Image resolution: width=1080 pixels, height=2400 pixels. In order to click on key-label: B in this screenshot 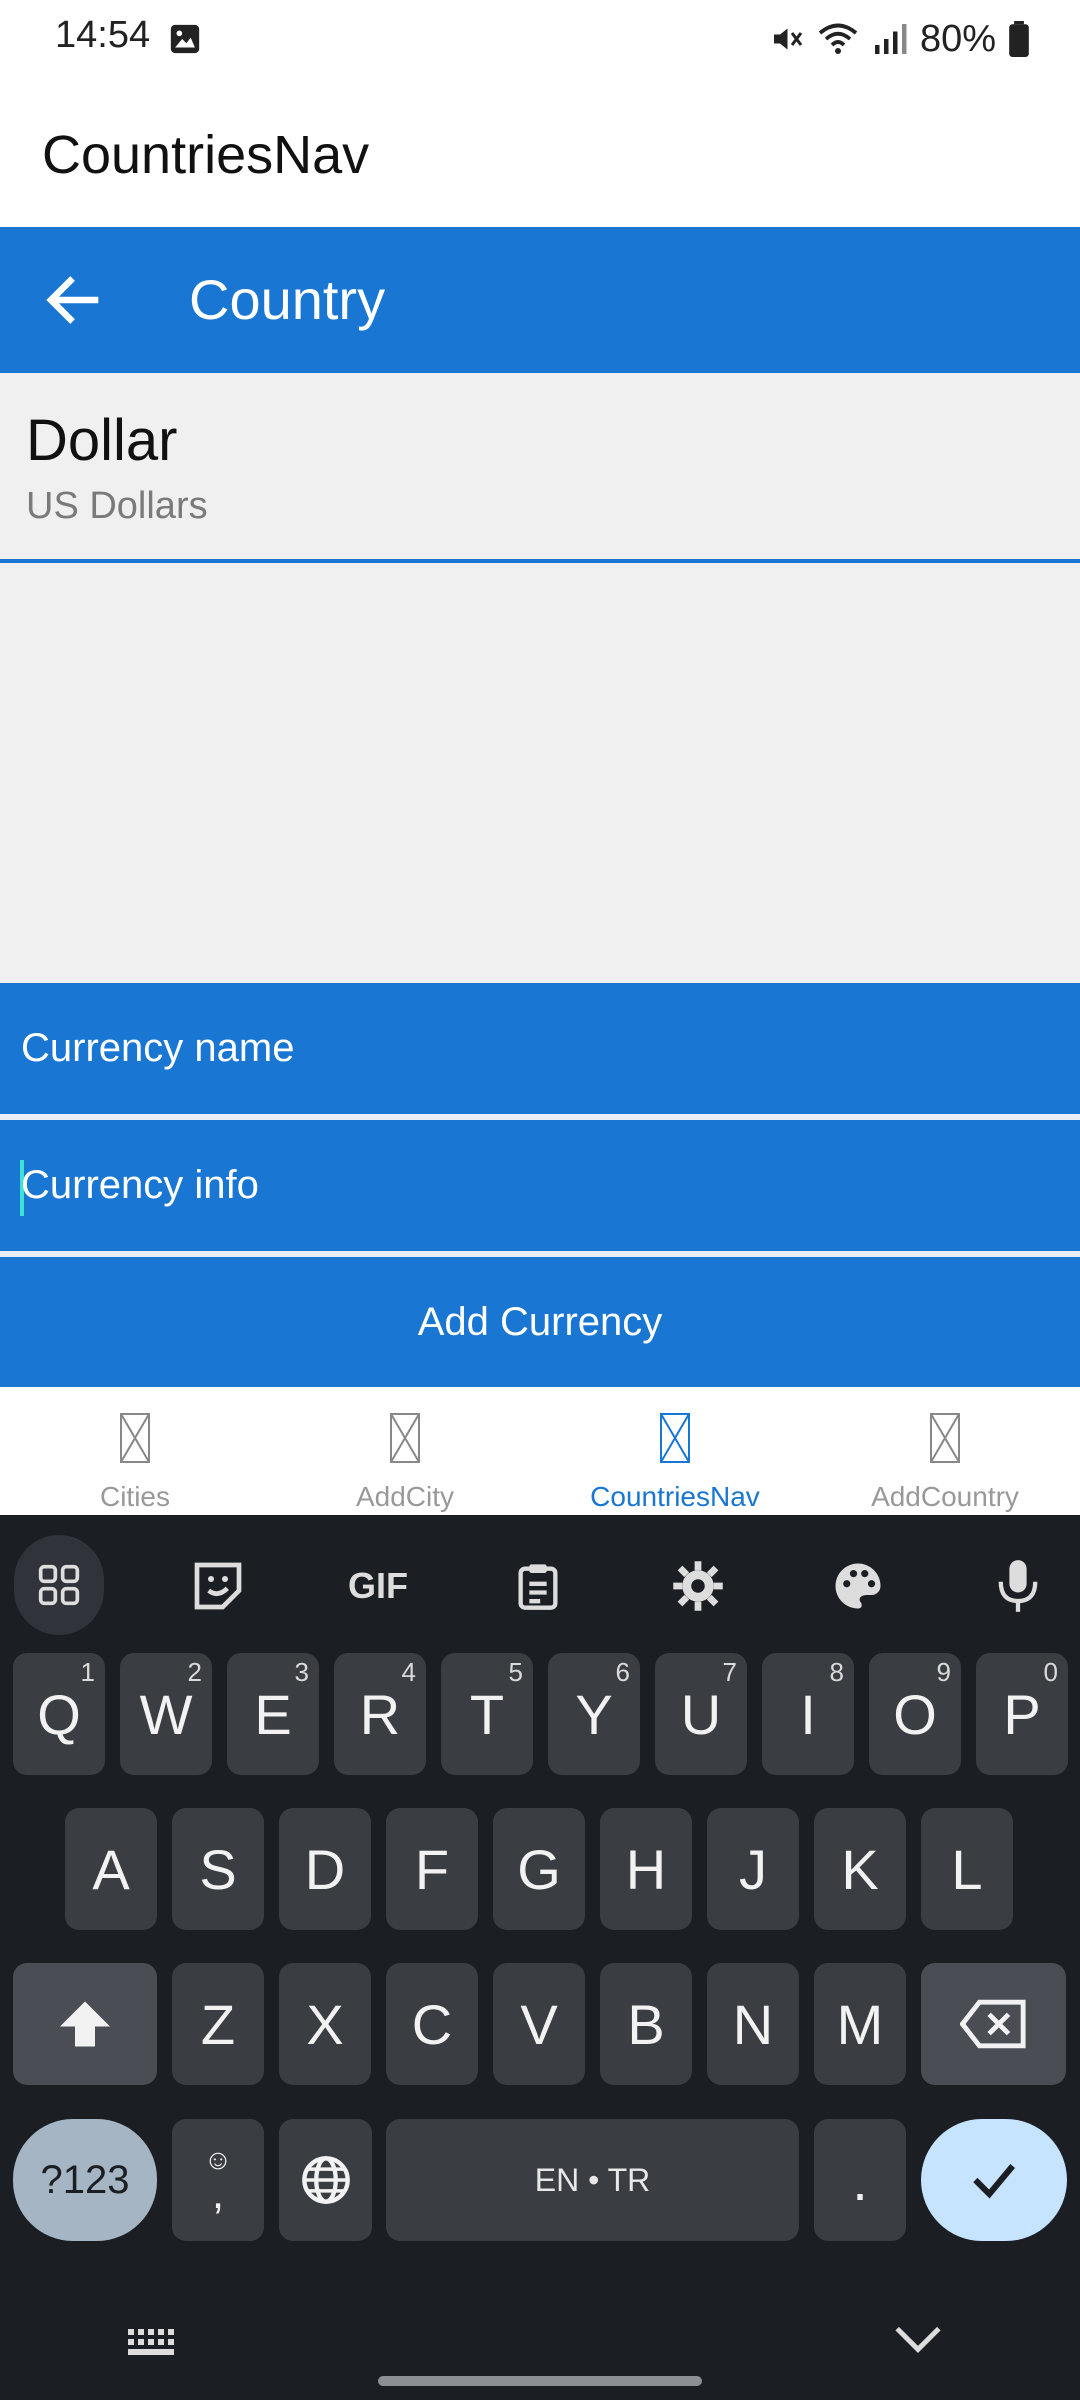, I will do `click(646, 2024)`.